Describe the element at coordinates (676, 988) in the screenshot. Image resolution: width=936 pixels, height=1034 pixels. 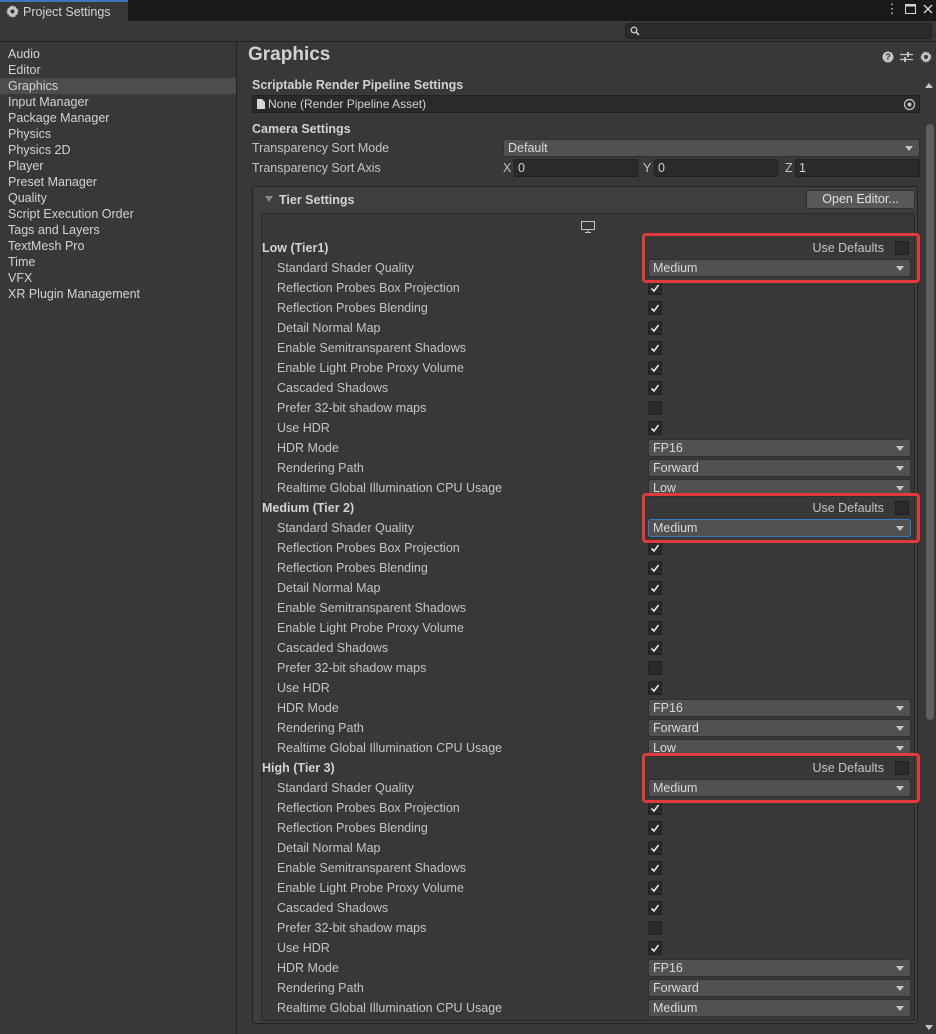
I see `dropdown-value: Forward` at that location.